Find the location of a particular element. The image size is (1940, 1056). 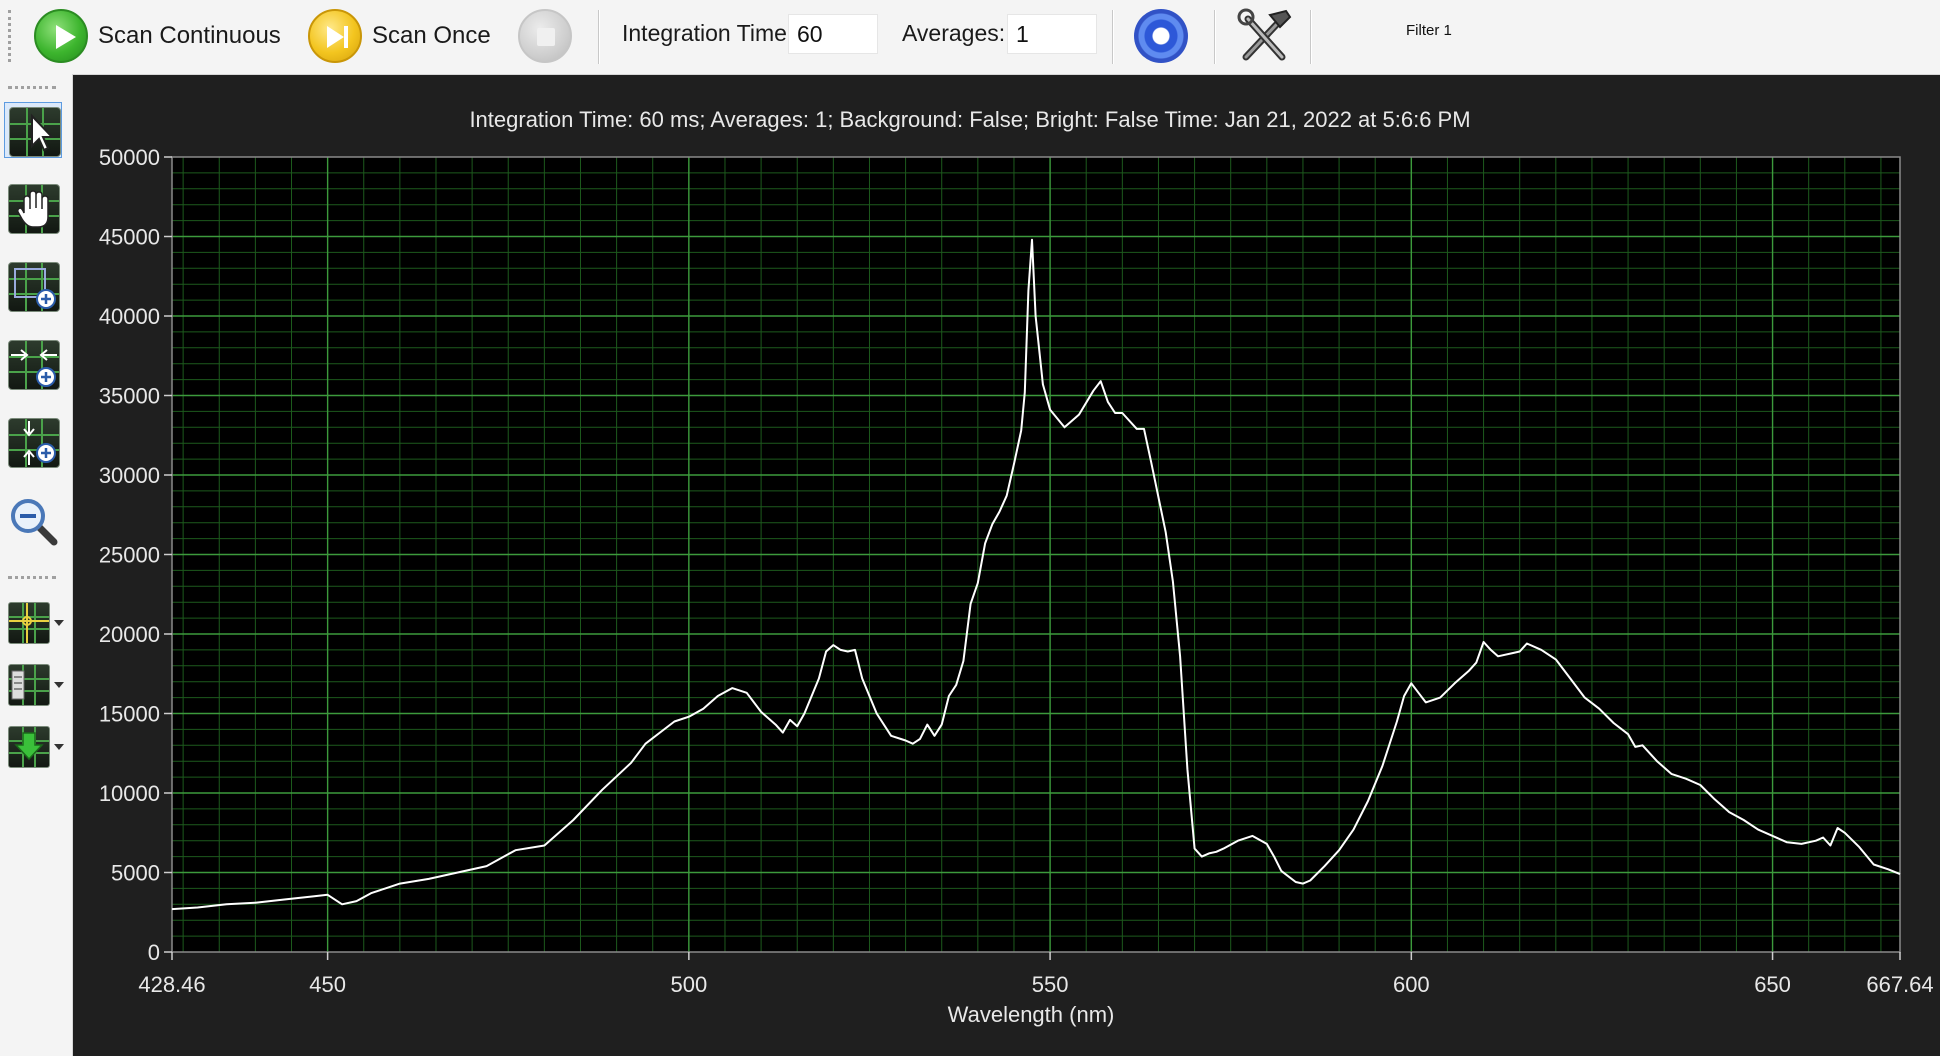

download-icon is located at coordinates (29, 747).